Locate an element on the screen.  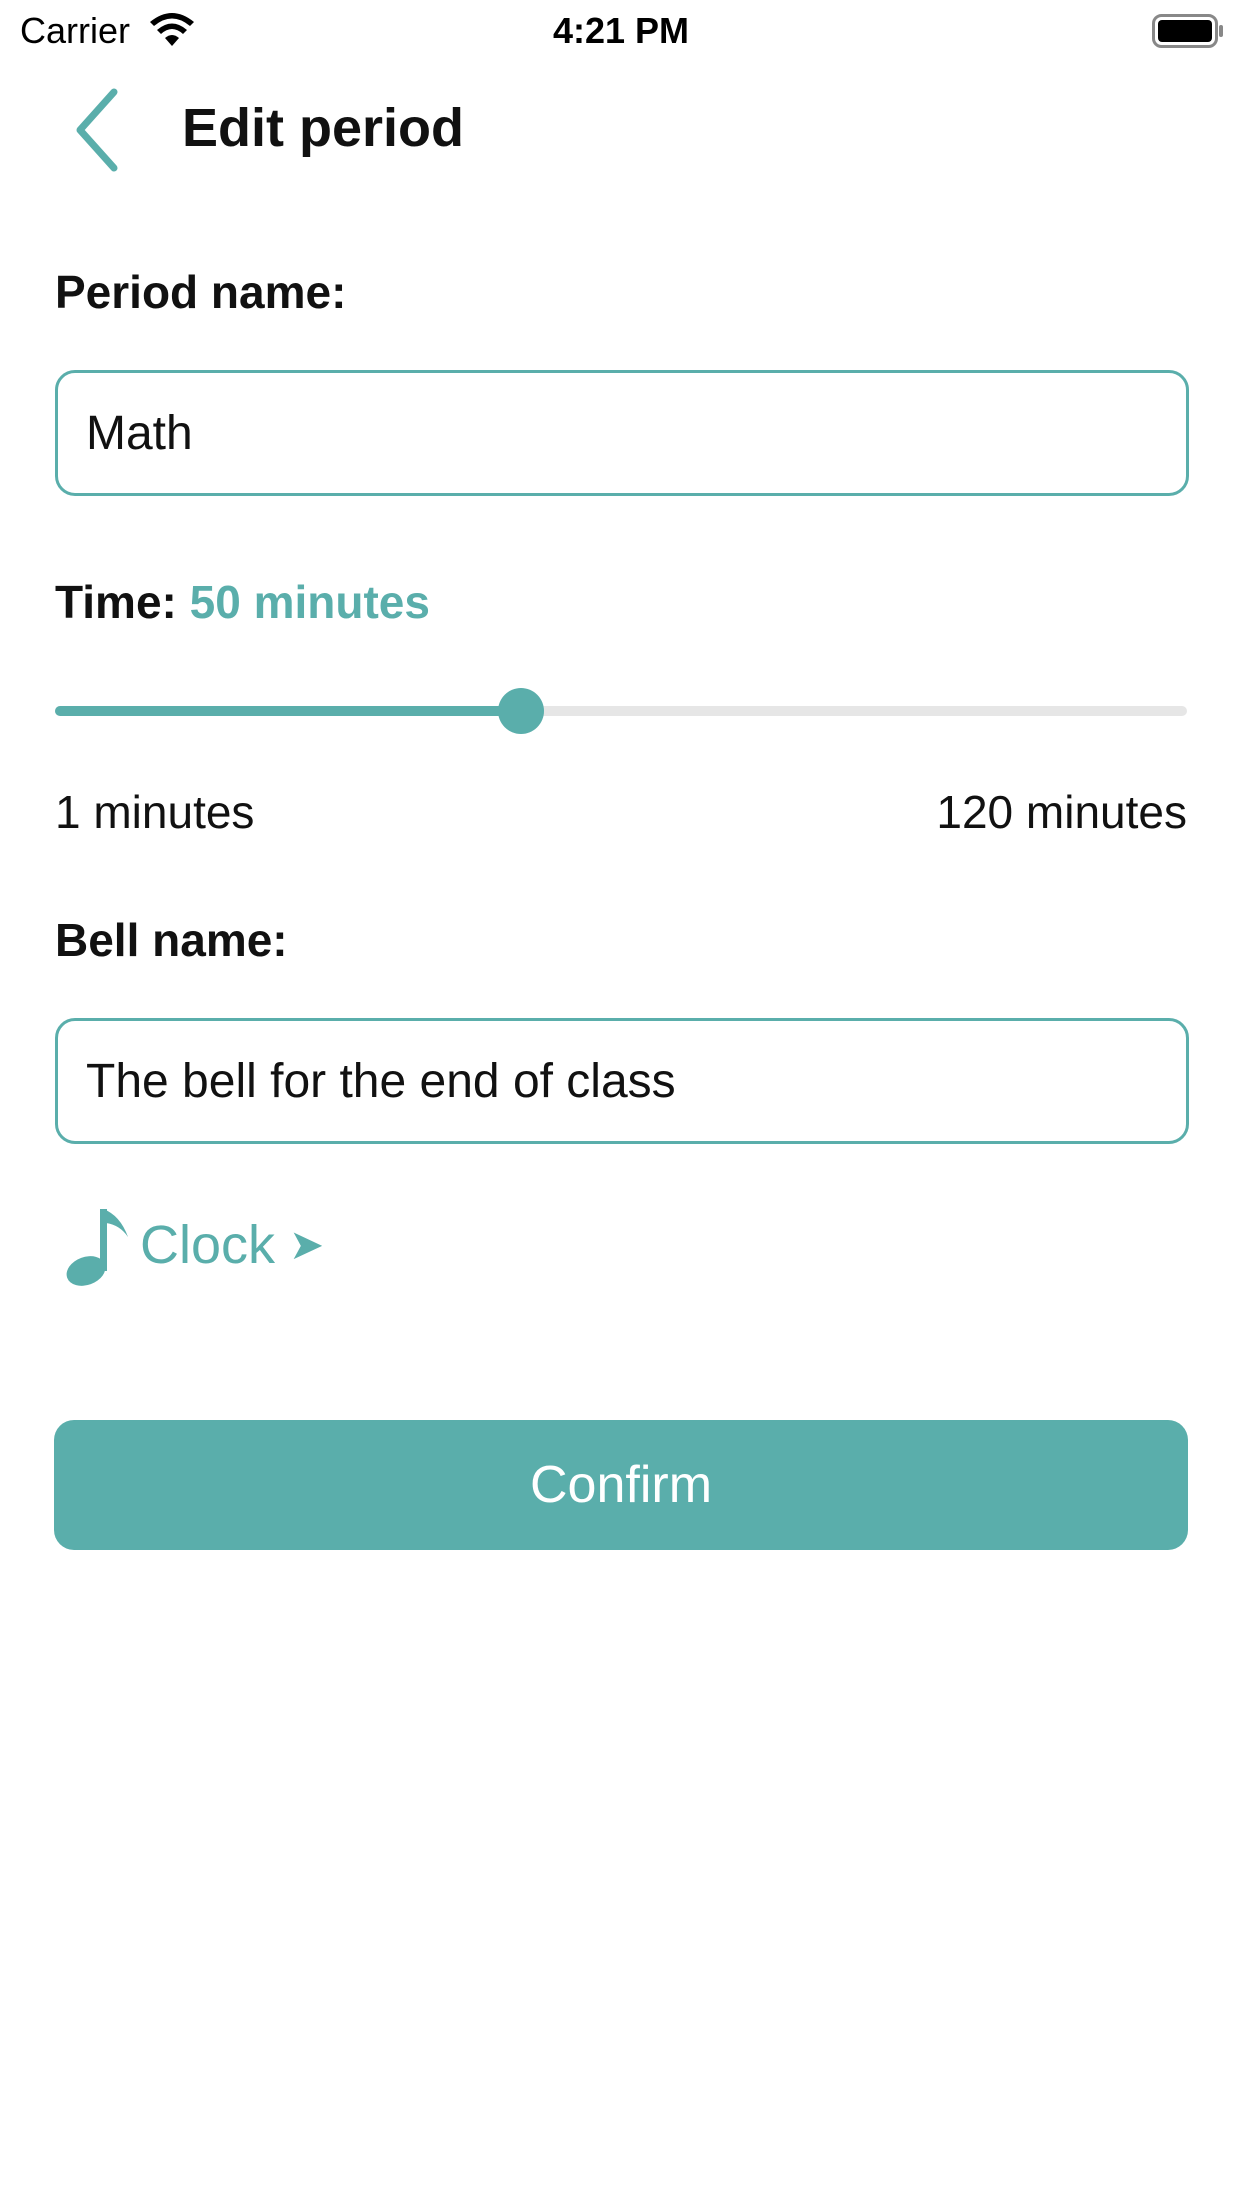
period-name-label: Period name: is located at coordinates (201, 292).